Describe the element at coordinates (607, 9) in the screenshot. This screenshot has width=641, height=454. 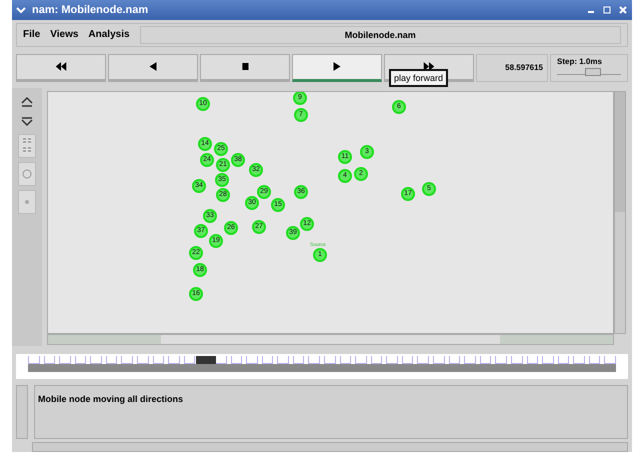
I see `maximize-icon` at that location.